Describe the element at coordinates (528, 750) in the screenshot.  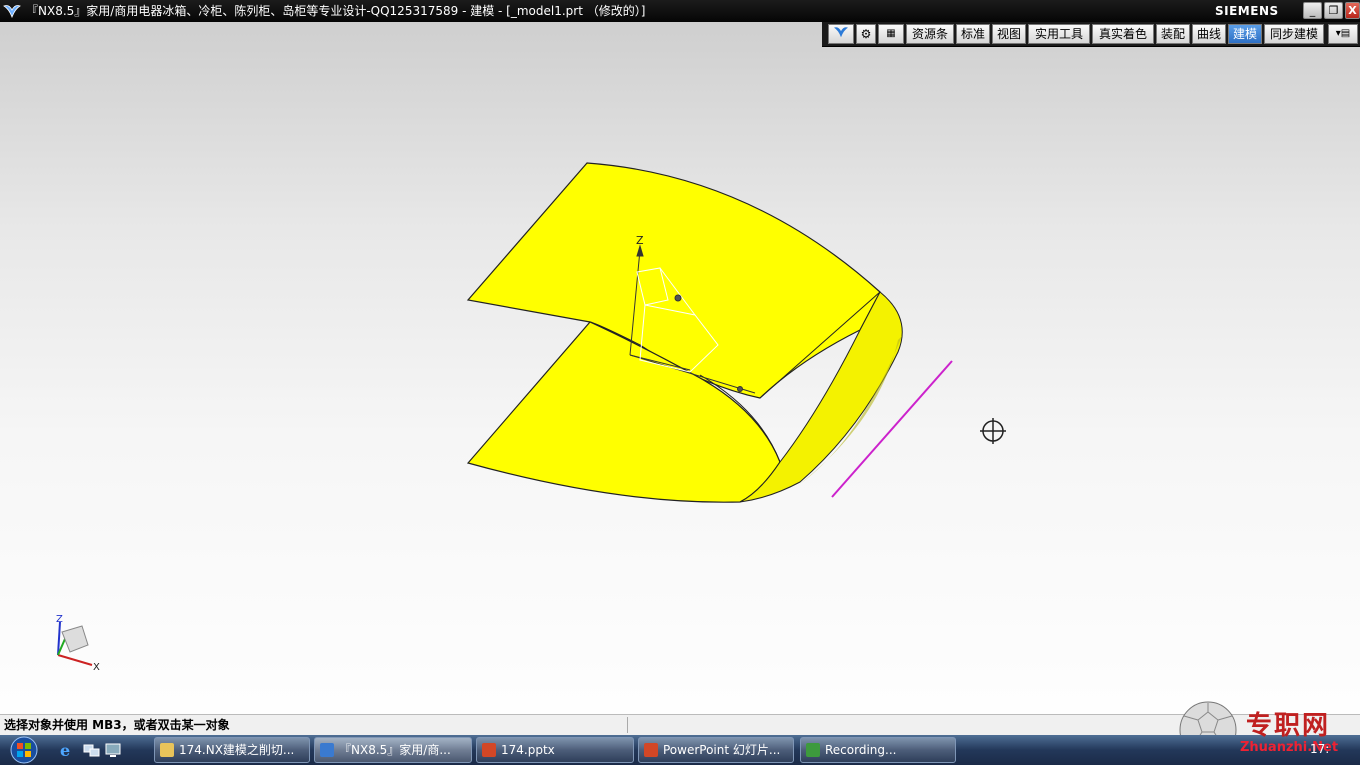
I see `task-label: 174.pptx` at that location.